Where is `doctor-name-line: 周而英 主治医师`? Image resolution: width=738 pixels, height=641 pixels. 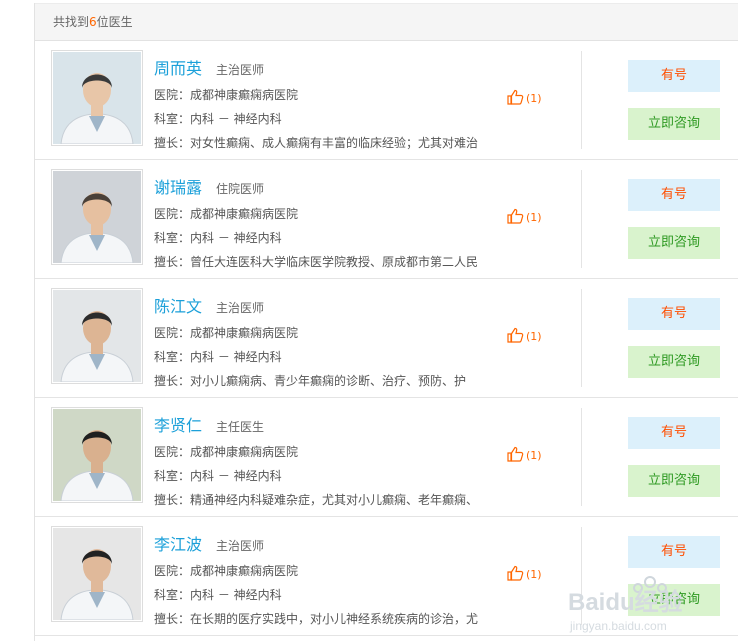 doctor-name-line: 周而英 主治医师 is located at coordinates (334, 69).